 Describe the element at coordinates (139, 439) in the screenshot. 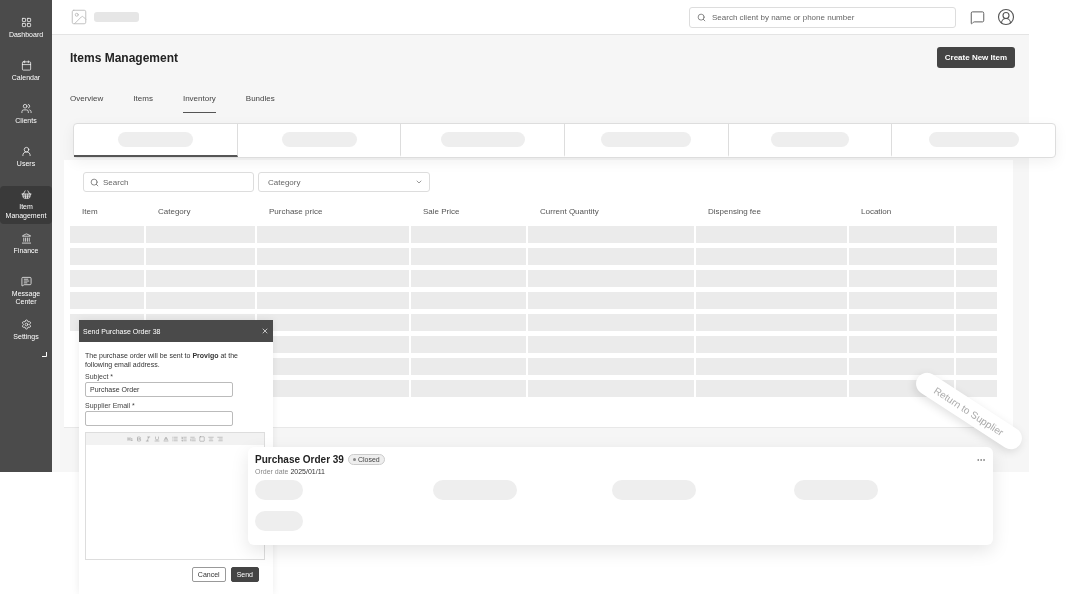

I see `bold-icon` at that location.